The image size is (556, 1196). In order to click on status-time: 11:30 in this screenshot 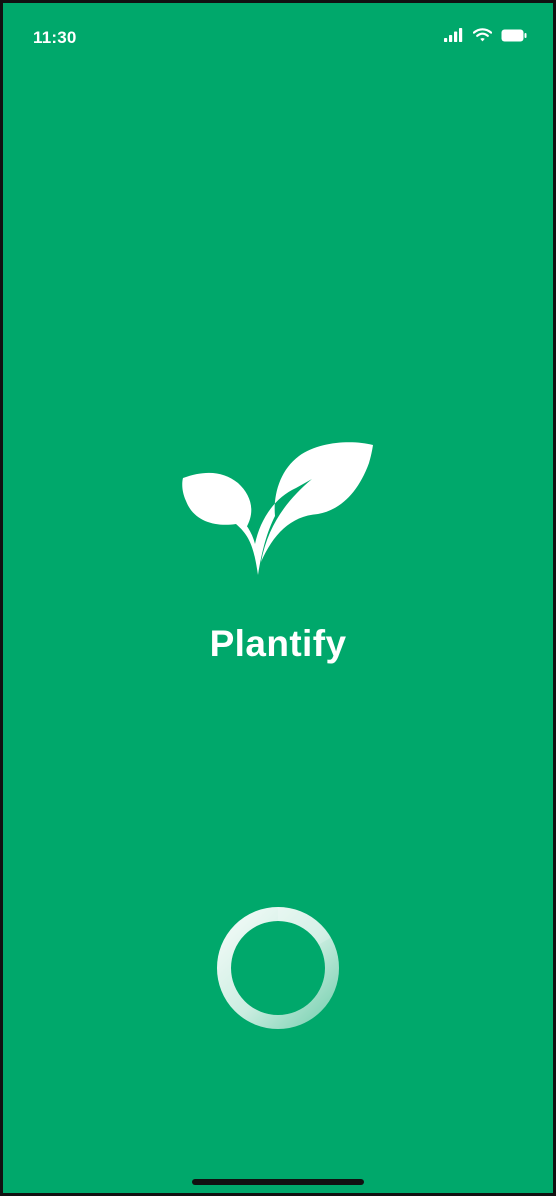, I will do `click(55, 37)`.